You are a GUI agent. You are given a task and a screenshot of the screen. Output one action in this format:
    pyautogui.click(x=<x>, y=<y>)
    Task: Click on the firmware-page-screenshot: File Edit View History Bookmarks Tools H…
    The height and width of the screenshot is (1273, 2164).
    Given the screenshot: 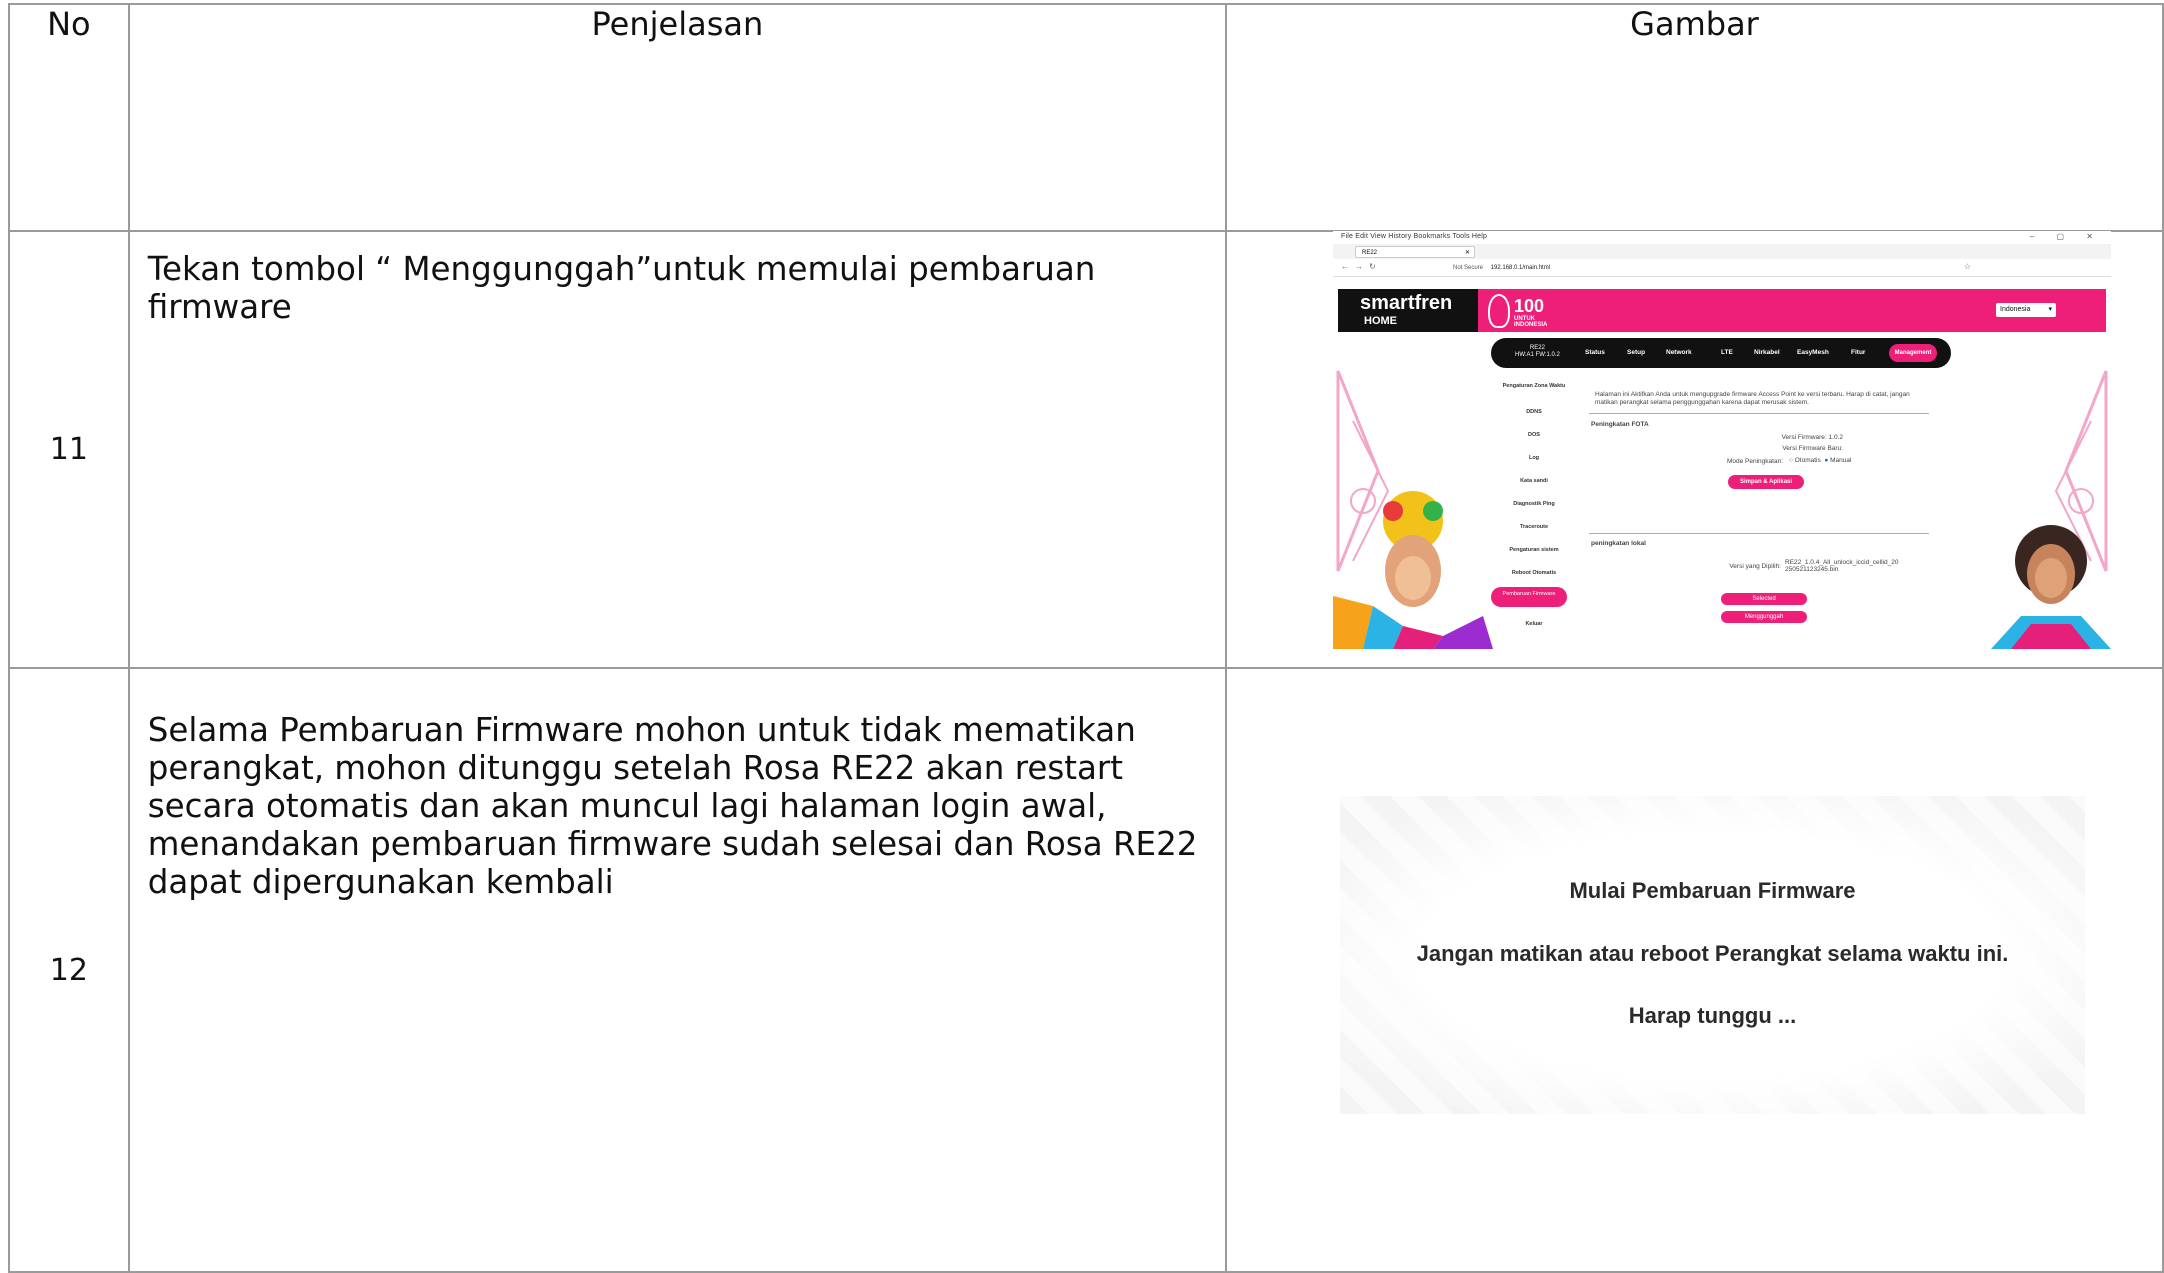 What is the action you would take?
    pyautogui.click(x=1722, y=440)
    